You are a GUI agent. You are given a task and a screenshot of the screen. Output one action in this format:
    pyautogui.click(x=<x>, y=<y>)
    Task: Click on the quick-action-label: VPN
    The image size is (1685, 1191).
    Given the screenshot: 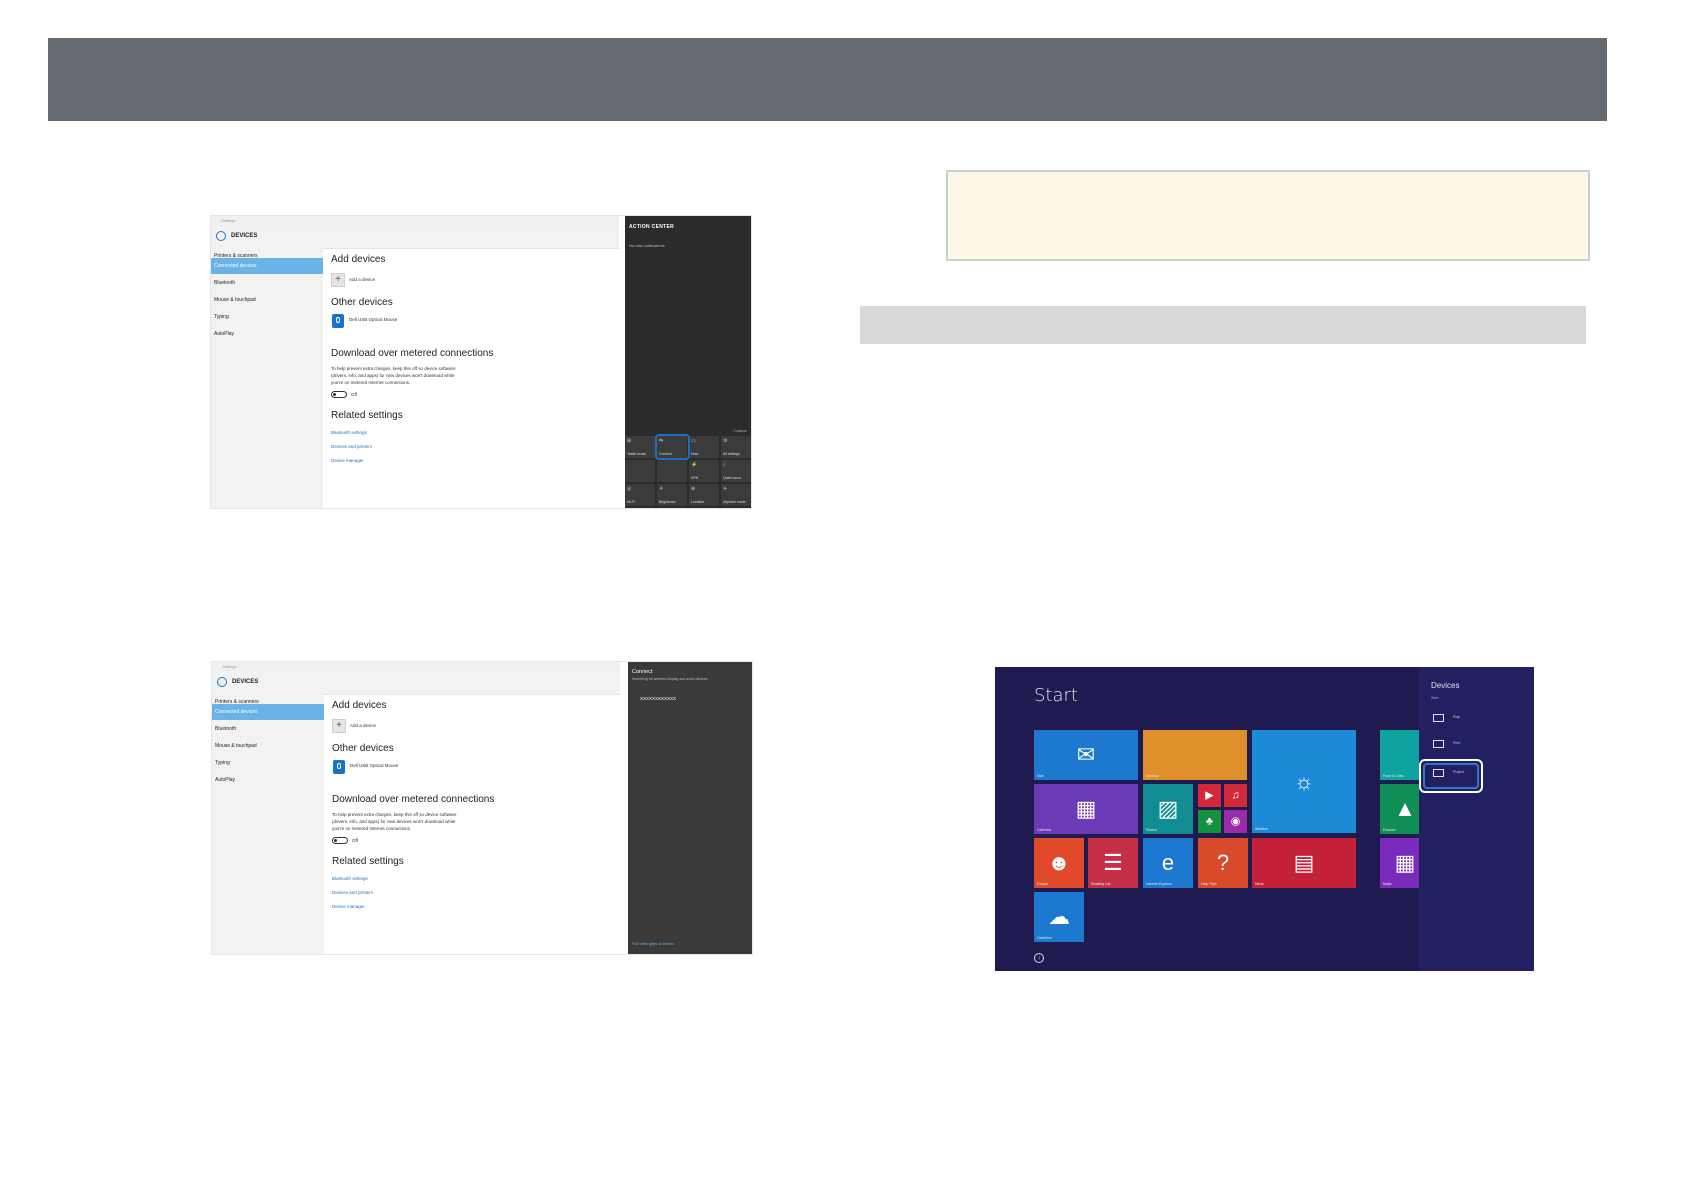 What is the action you would take?
    pyautogui.click(x=695, y=478)
    